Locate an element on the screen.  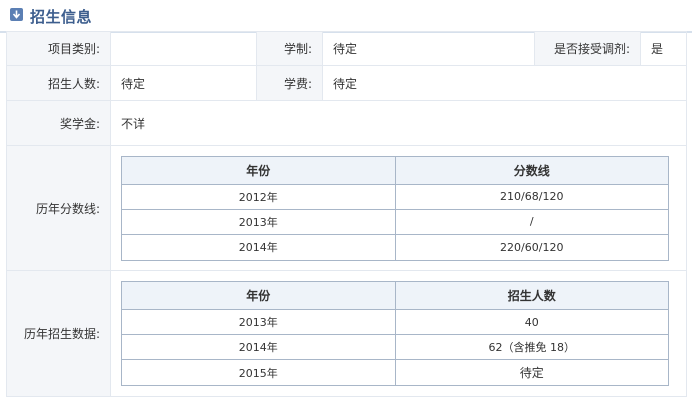
score-header-year: 年份 is located at coordinates (258, 170).